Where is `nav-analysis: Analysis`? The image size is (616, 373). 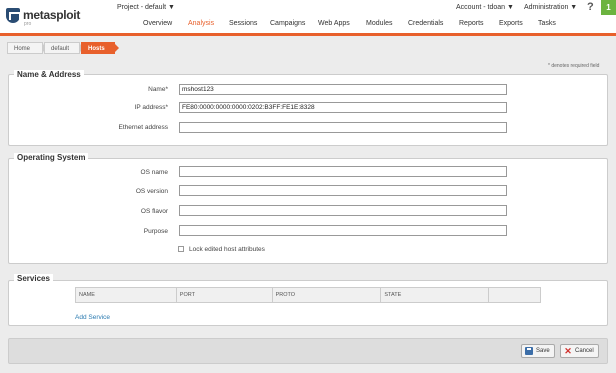 nav-analysis: Analysis is located at coordinates (201, 23).